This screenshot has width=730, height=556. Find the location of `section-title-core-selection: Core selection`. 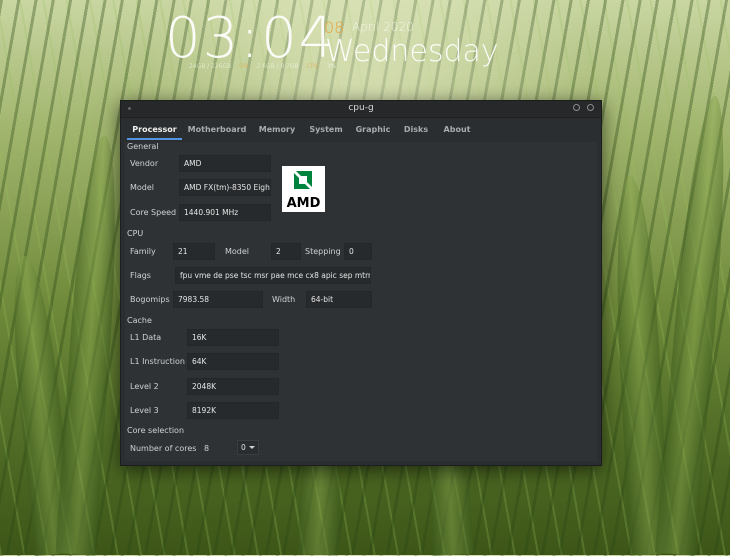

section-title-core-selection: Core selection is located at coordinates (156, 430).